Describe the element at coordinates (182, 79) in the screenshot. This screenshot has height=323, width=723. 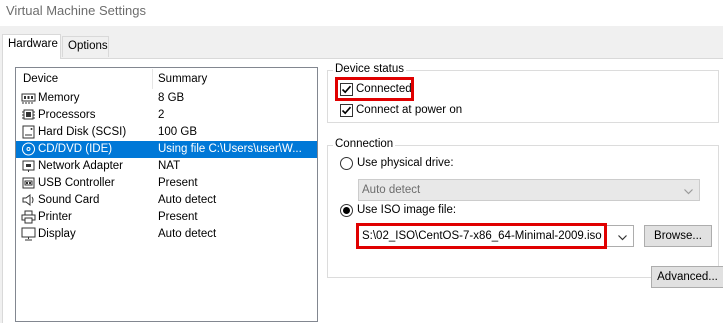
I see `column-header-summary: Summary` at that location.